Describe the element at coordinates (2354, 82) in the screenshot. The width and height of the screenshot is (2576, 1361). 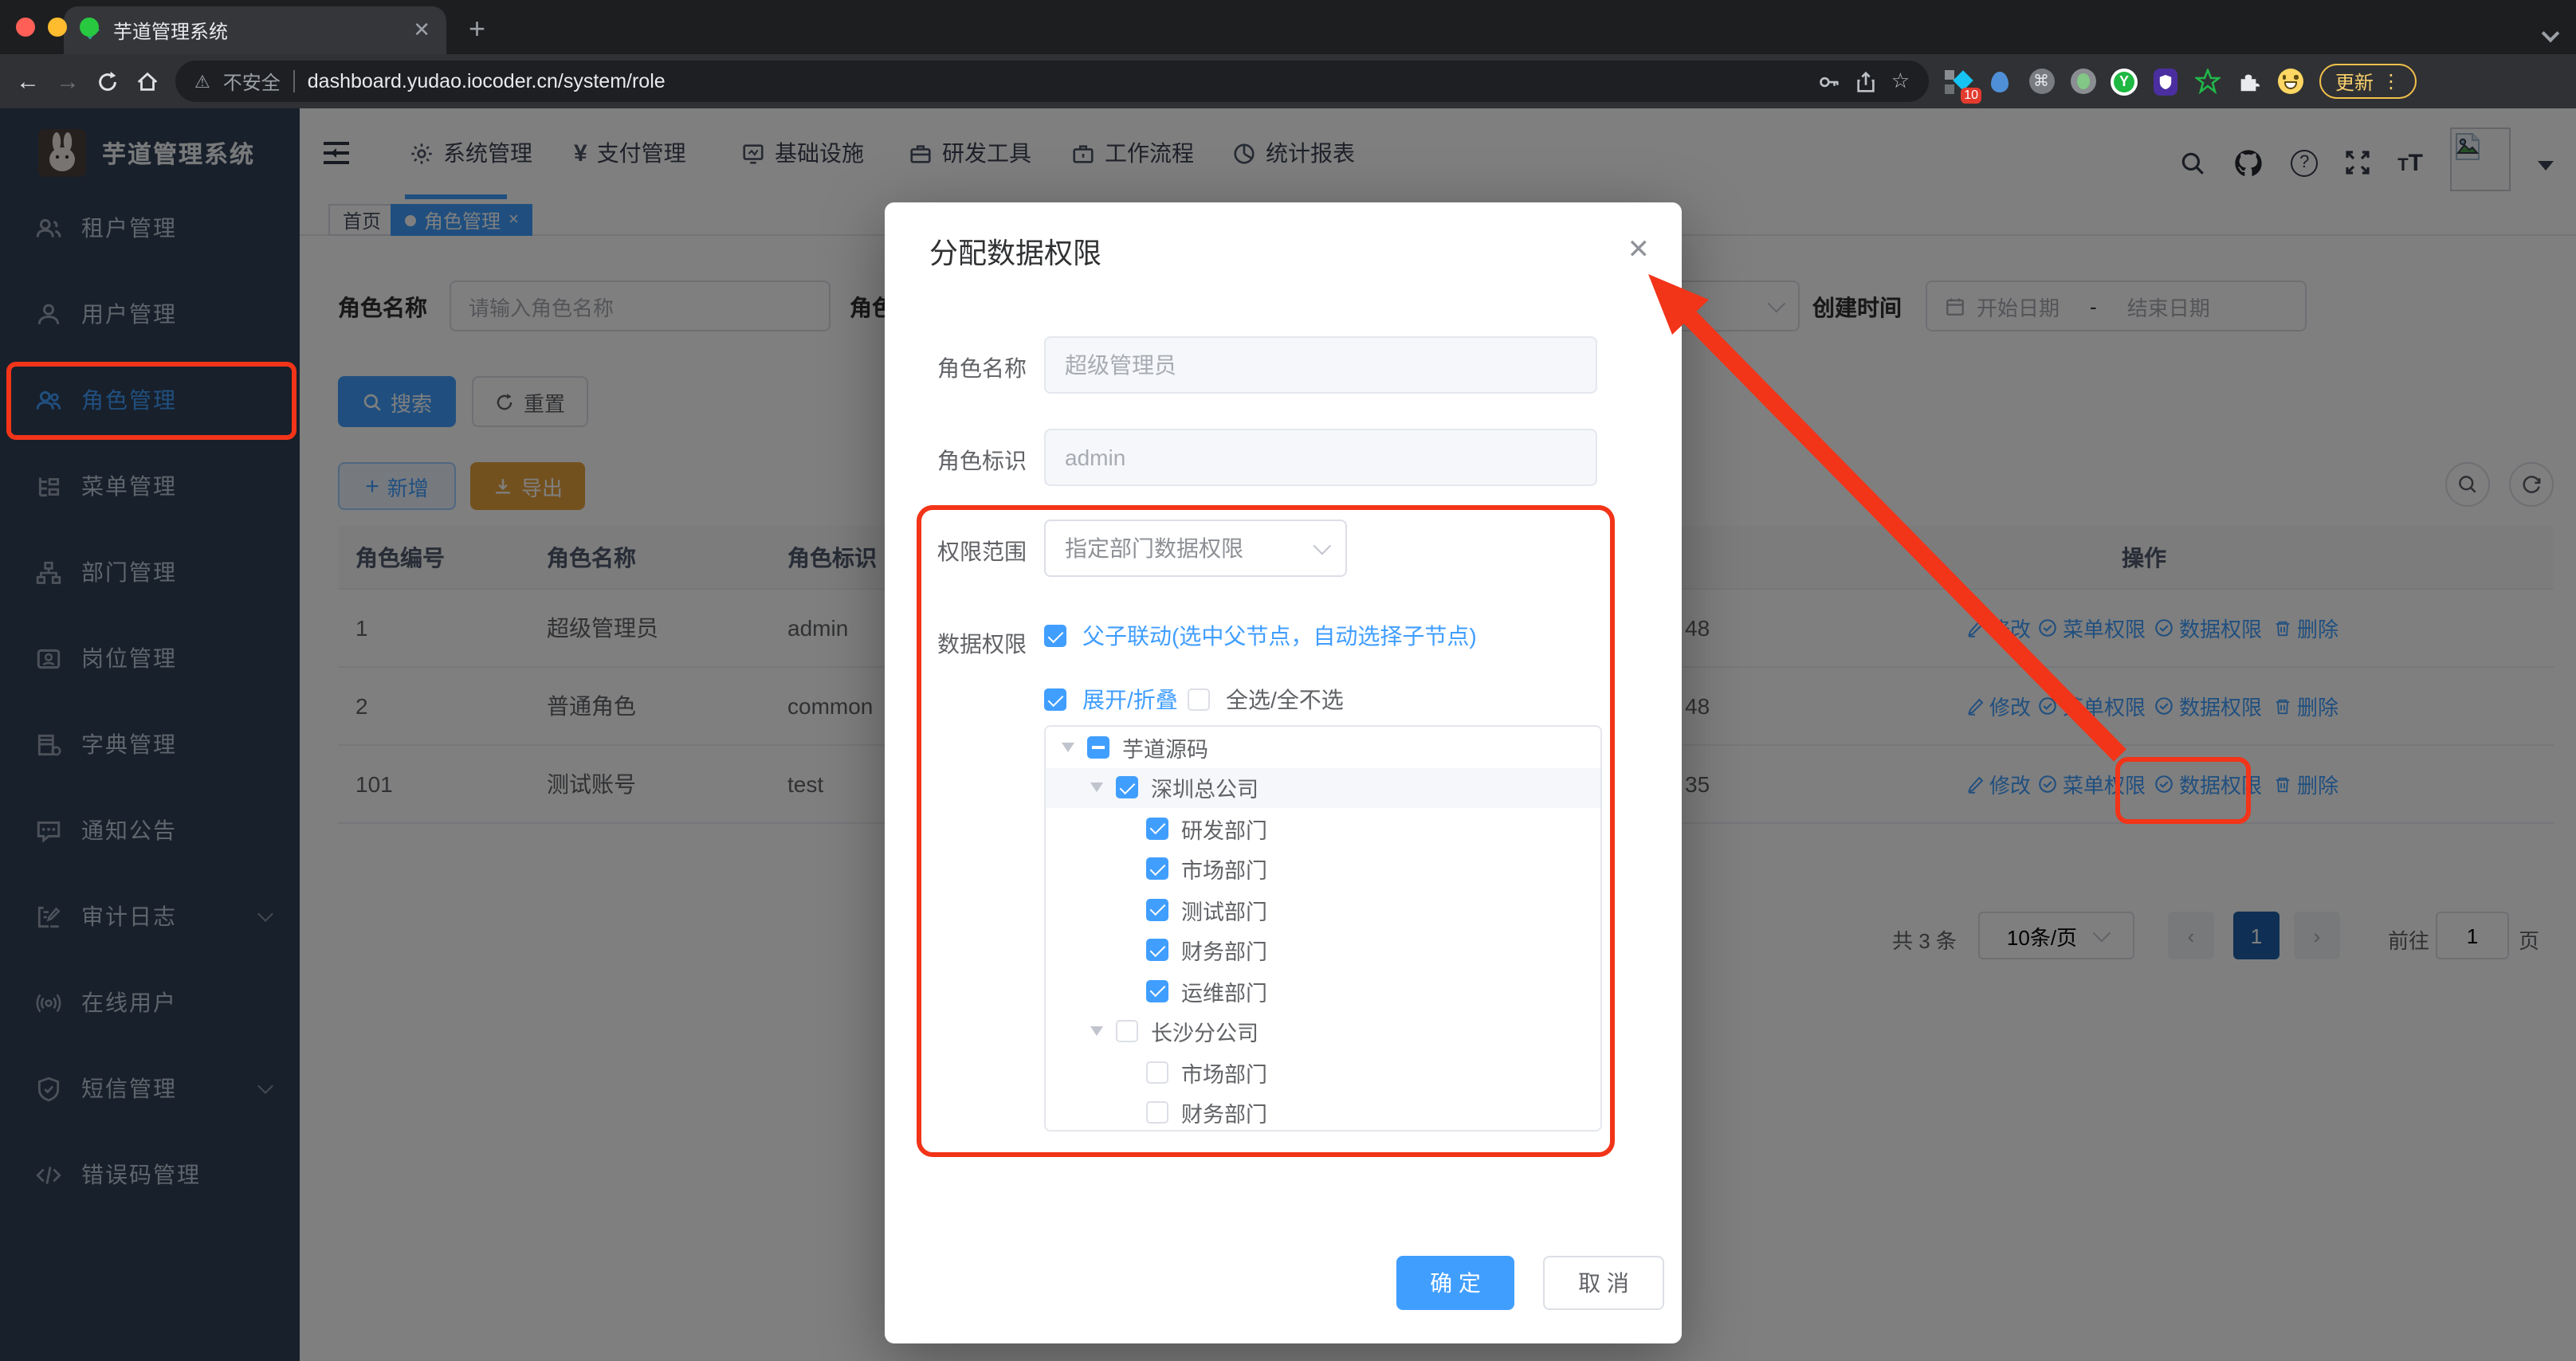
I see `update-label: 更新` at that location.